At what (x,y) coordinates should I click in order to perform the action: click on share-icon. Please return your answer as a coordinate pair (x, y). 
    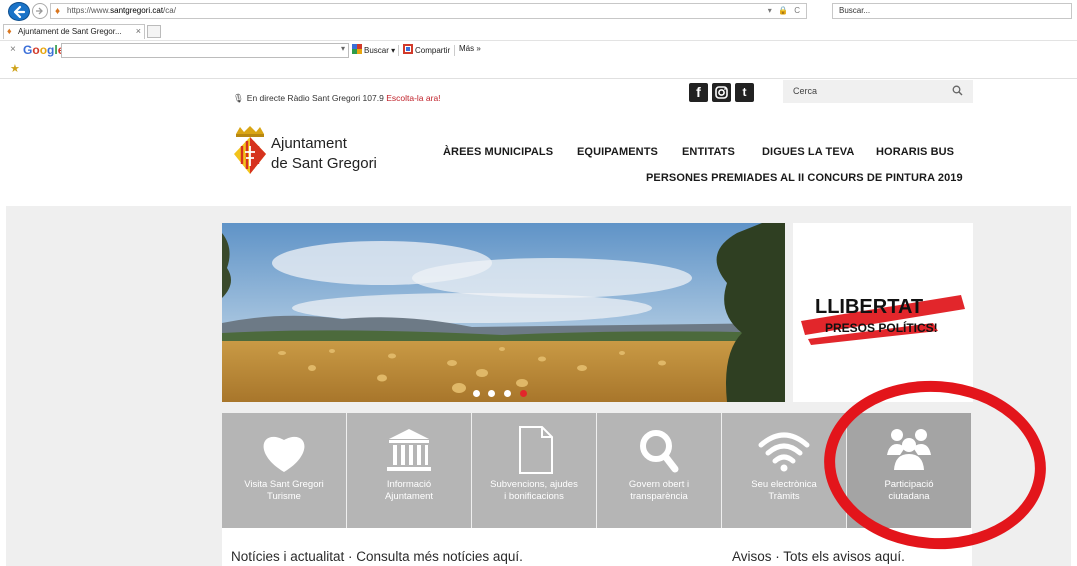
    Looking at the image, I should click on (408, 49).